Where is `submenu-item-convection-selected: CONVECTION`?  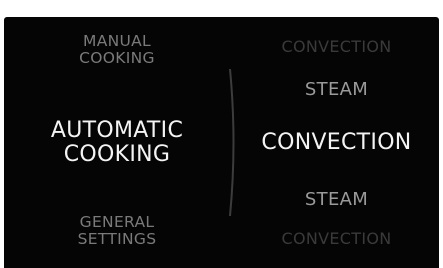 submenu-item-convection-selected: CONVECTION is located at coordinates (336, 143).